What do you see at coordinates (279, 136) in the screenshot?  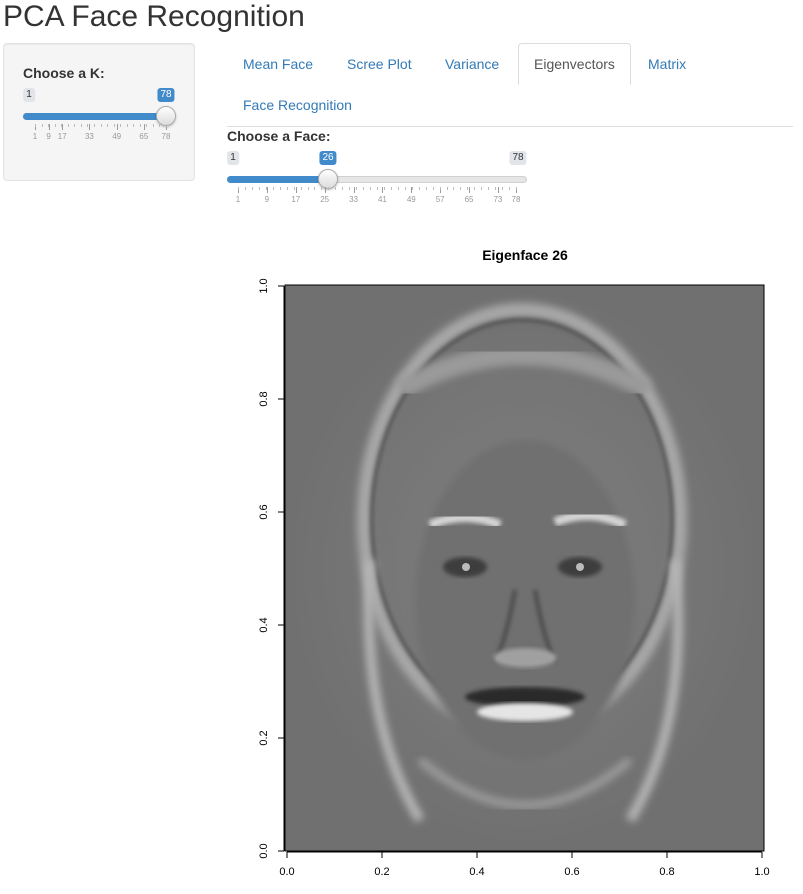 I see `face-slider-label: Choose a Face:` at bounding box center [279, 136].